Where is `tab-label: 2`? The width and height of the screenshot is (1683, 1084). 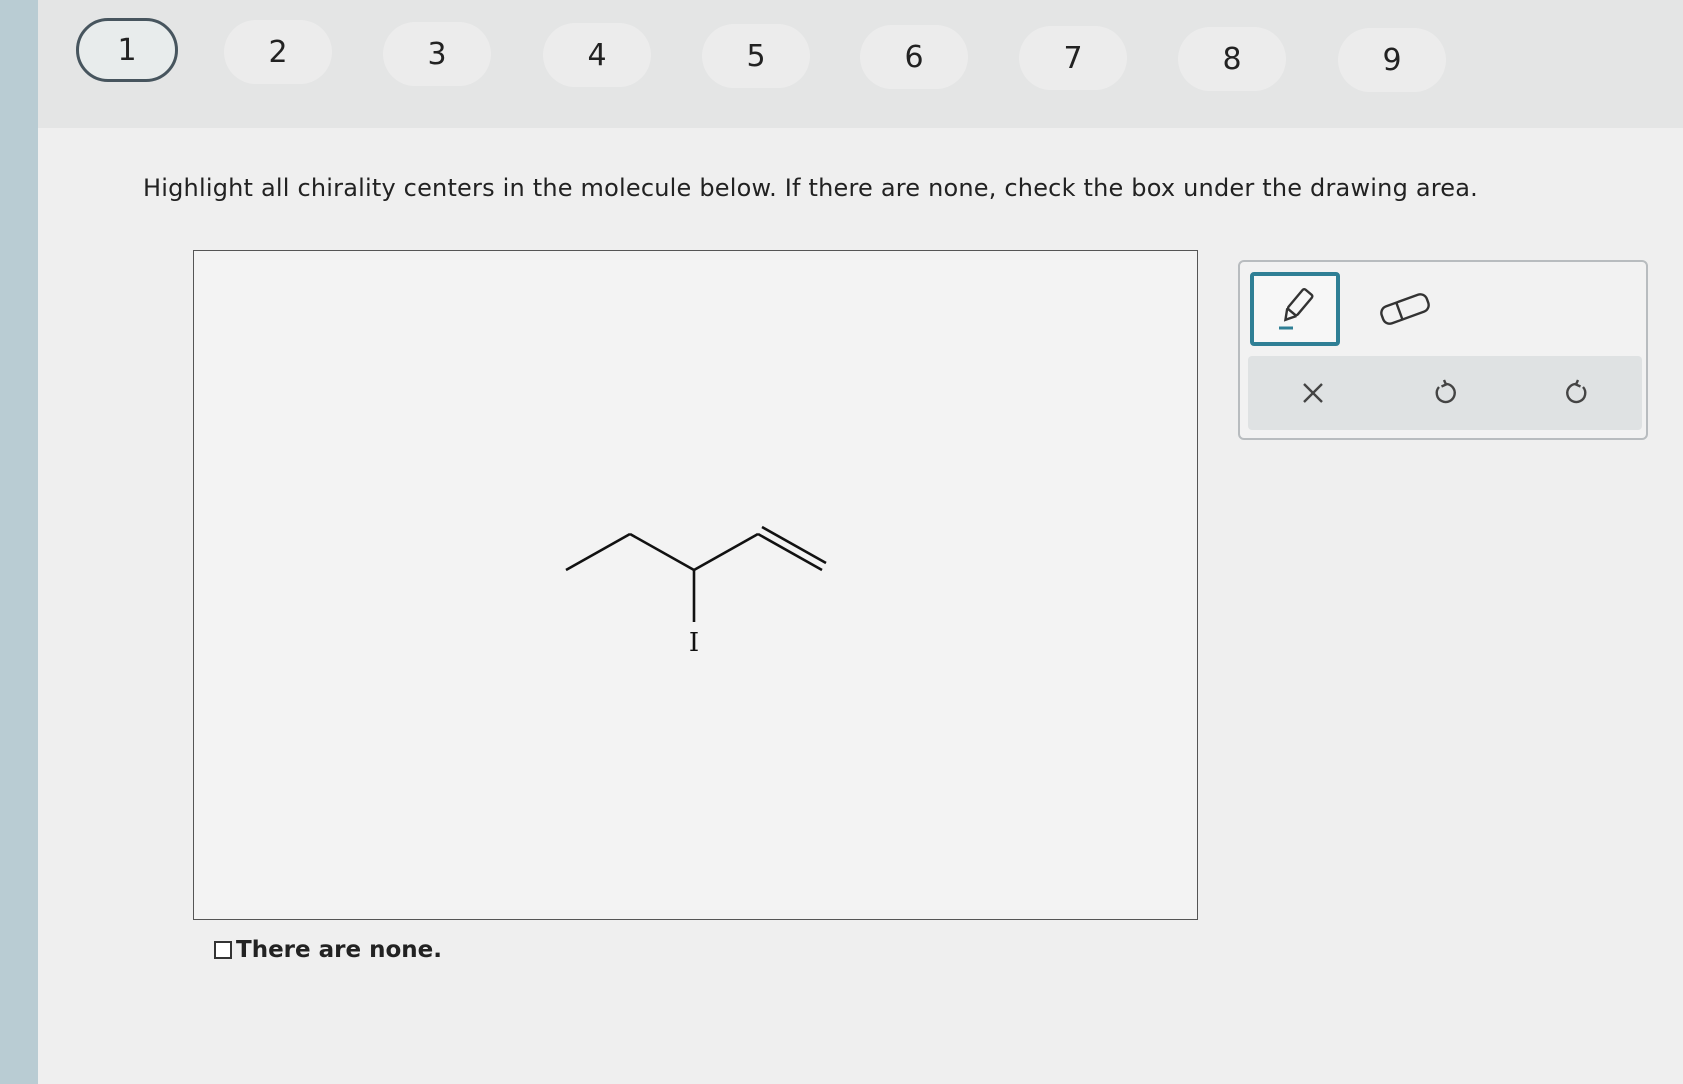
tab-label: 2 is located at coordinates (278, 52).